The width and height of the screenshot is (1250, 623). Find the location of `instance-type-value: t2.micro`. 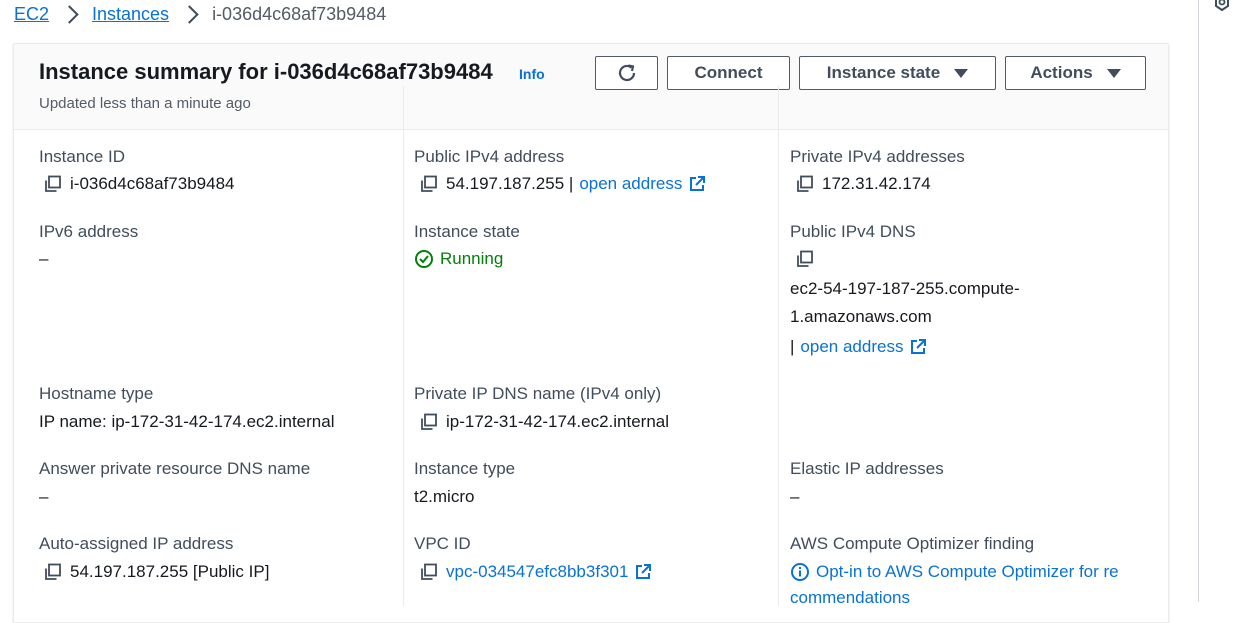

instance-type-value: t2.micro is located at coordinates (444, 496).